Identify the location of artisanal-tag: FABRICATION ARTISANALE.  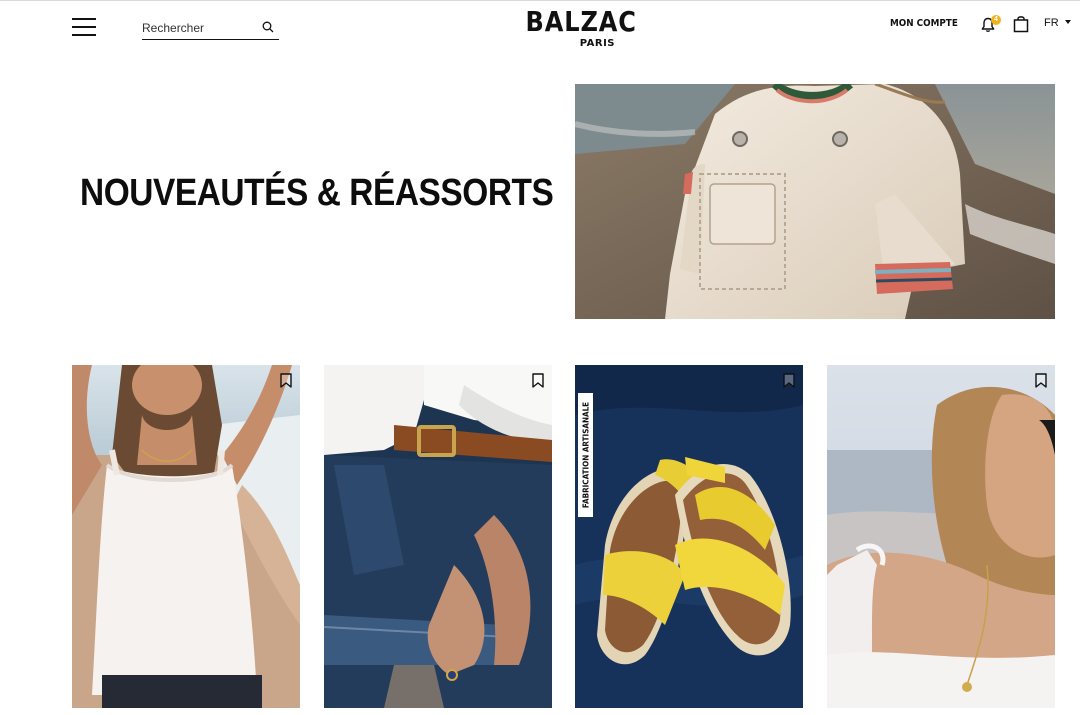
(585, 455).